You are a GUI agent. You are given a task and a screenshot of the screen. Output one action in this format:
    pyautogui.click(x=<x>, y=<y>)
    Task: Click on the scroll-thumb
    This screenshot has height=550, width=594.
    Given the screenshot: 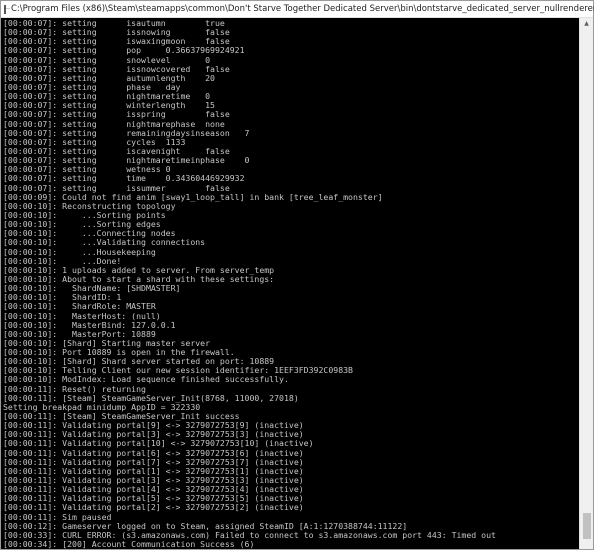 What is the action you would take?
    pyautogui.click(x=587, y=526)
    